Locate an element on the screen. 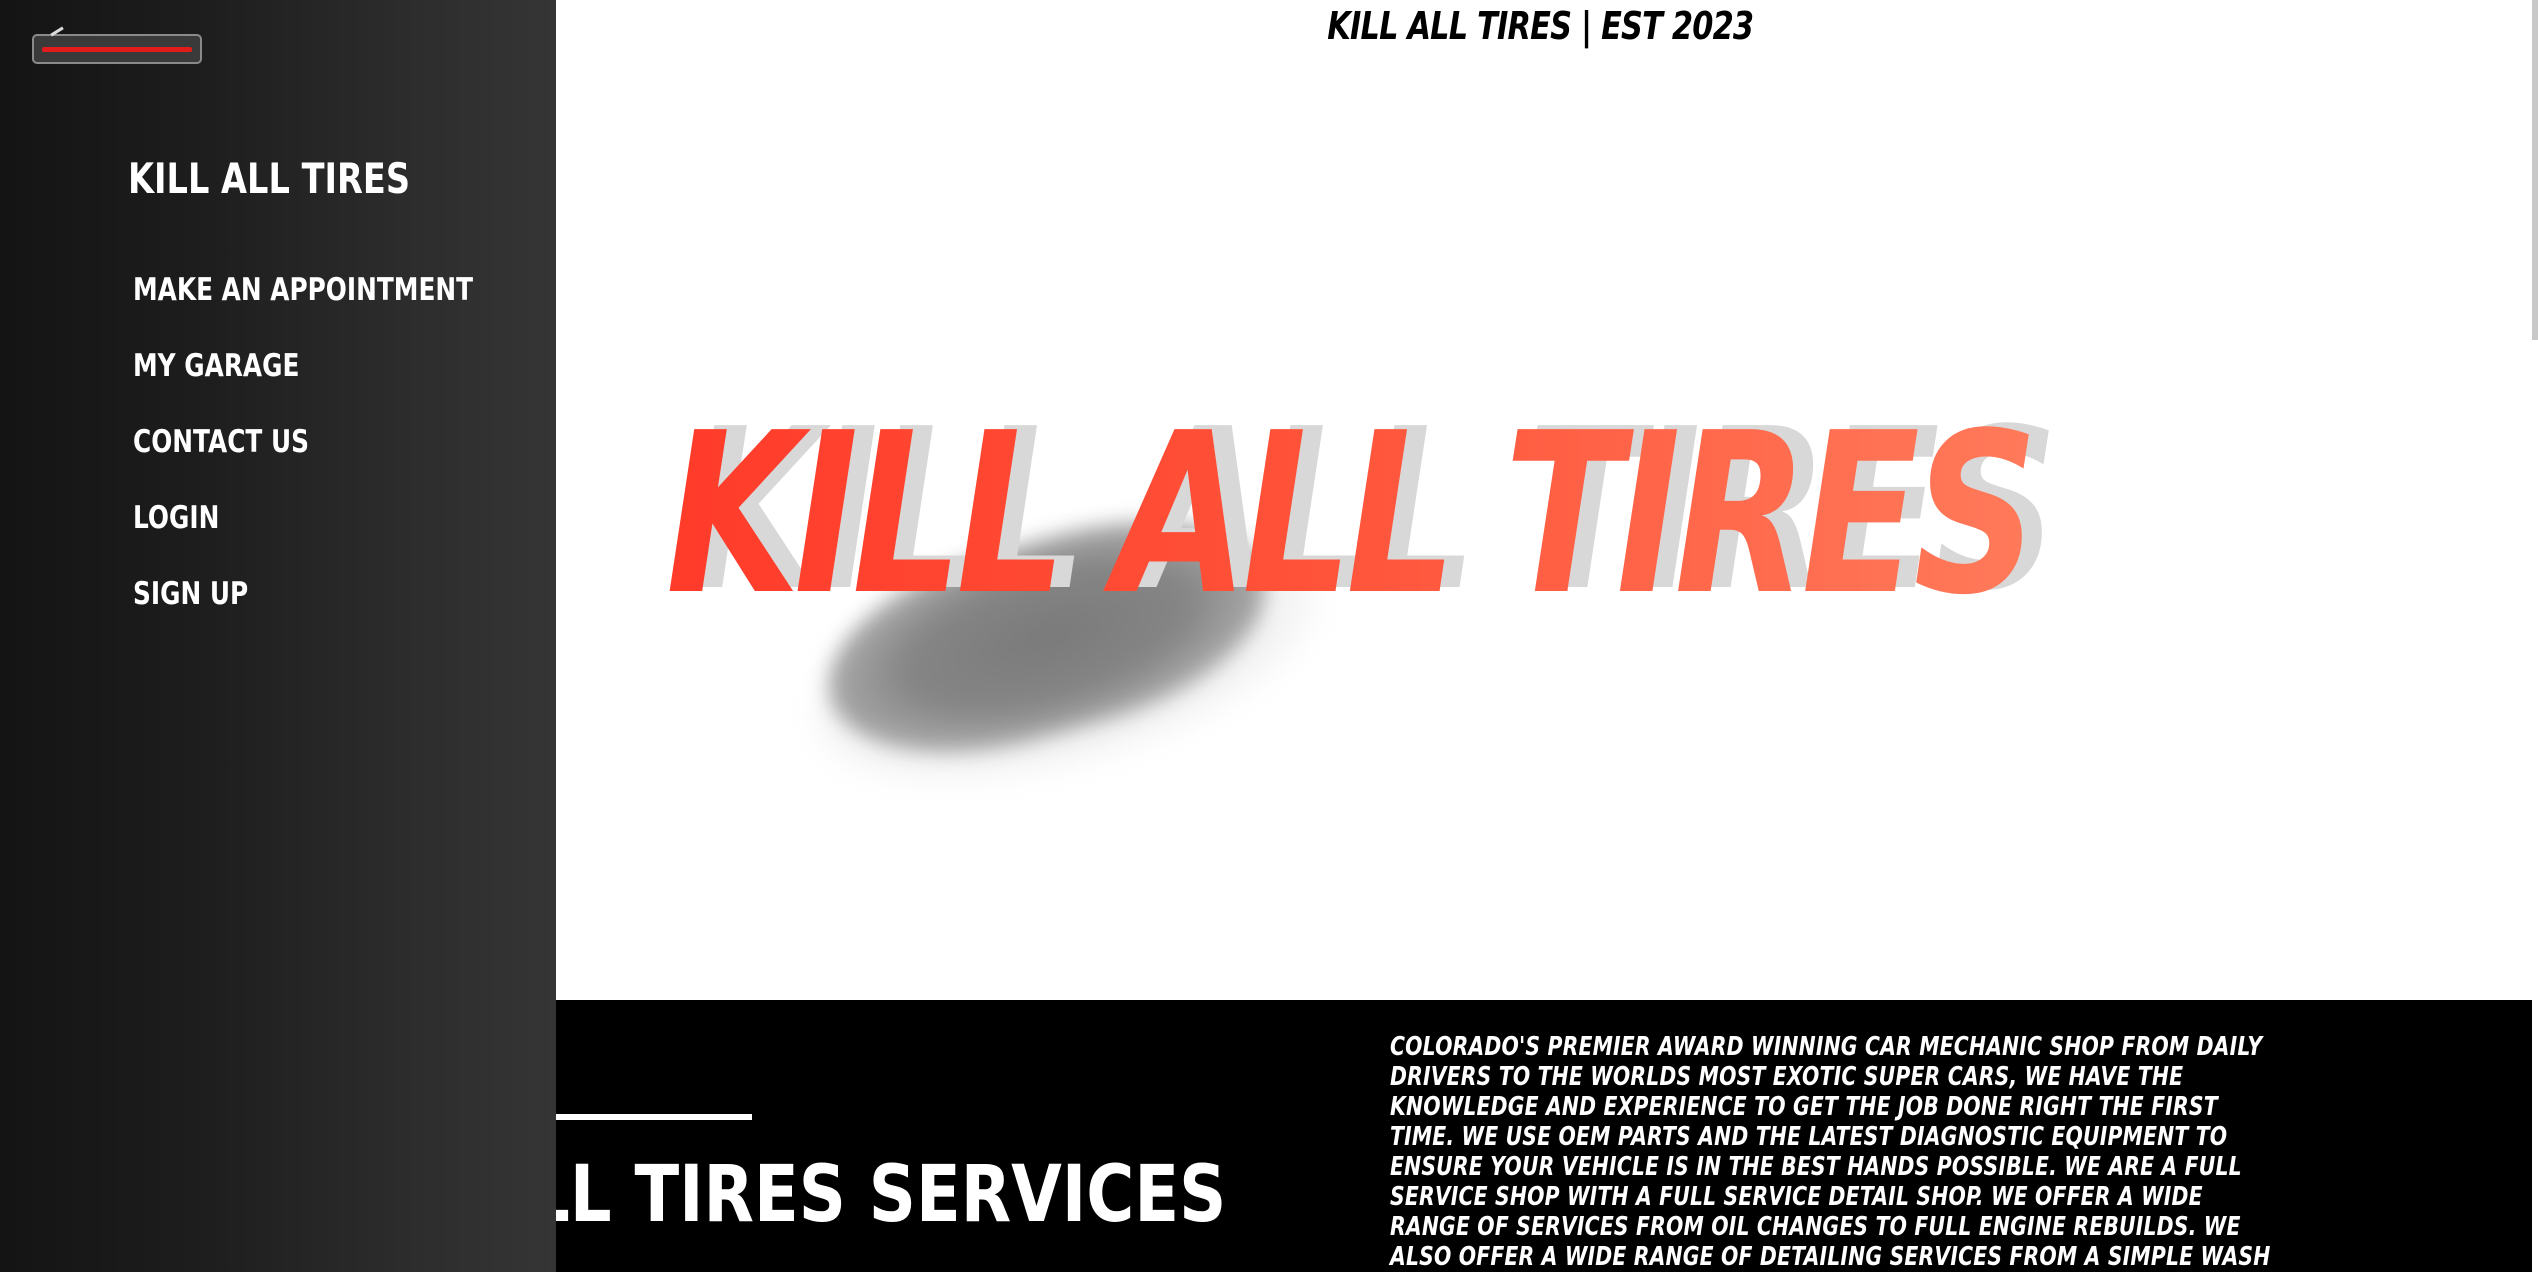 This screenshot has width=2538, height=1272. sidebar-item-sign-up: SIGN UP is located at coordinates (303, 614).